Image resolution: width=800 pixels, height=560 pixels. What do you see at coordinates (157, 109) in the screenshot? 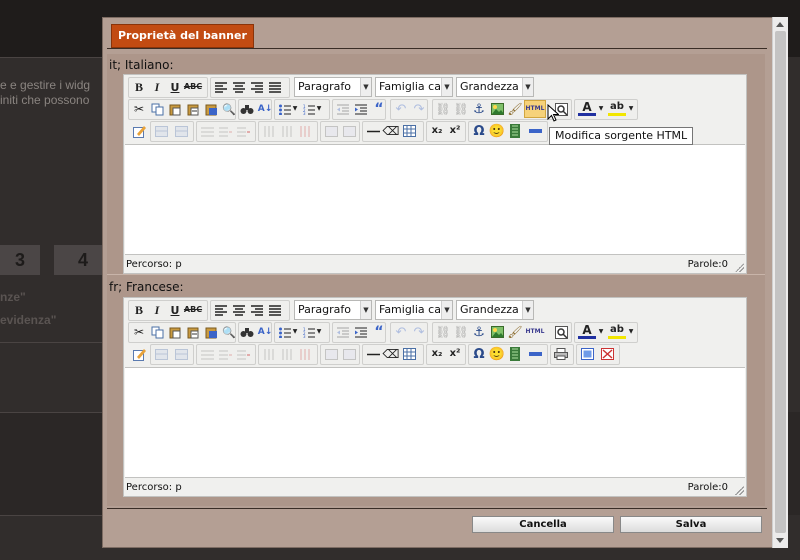
I see `copy-icon` at bounding box center [157, 109].